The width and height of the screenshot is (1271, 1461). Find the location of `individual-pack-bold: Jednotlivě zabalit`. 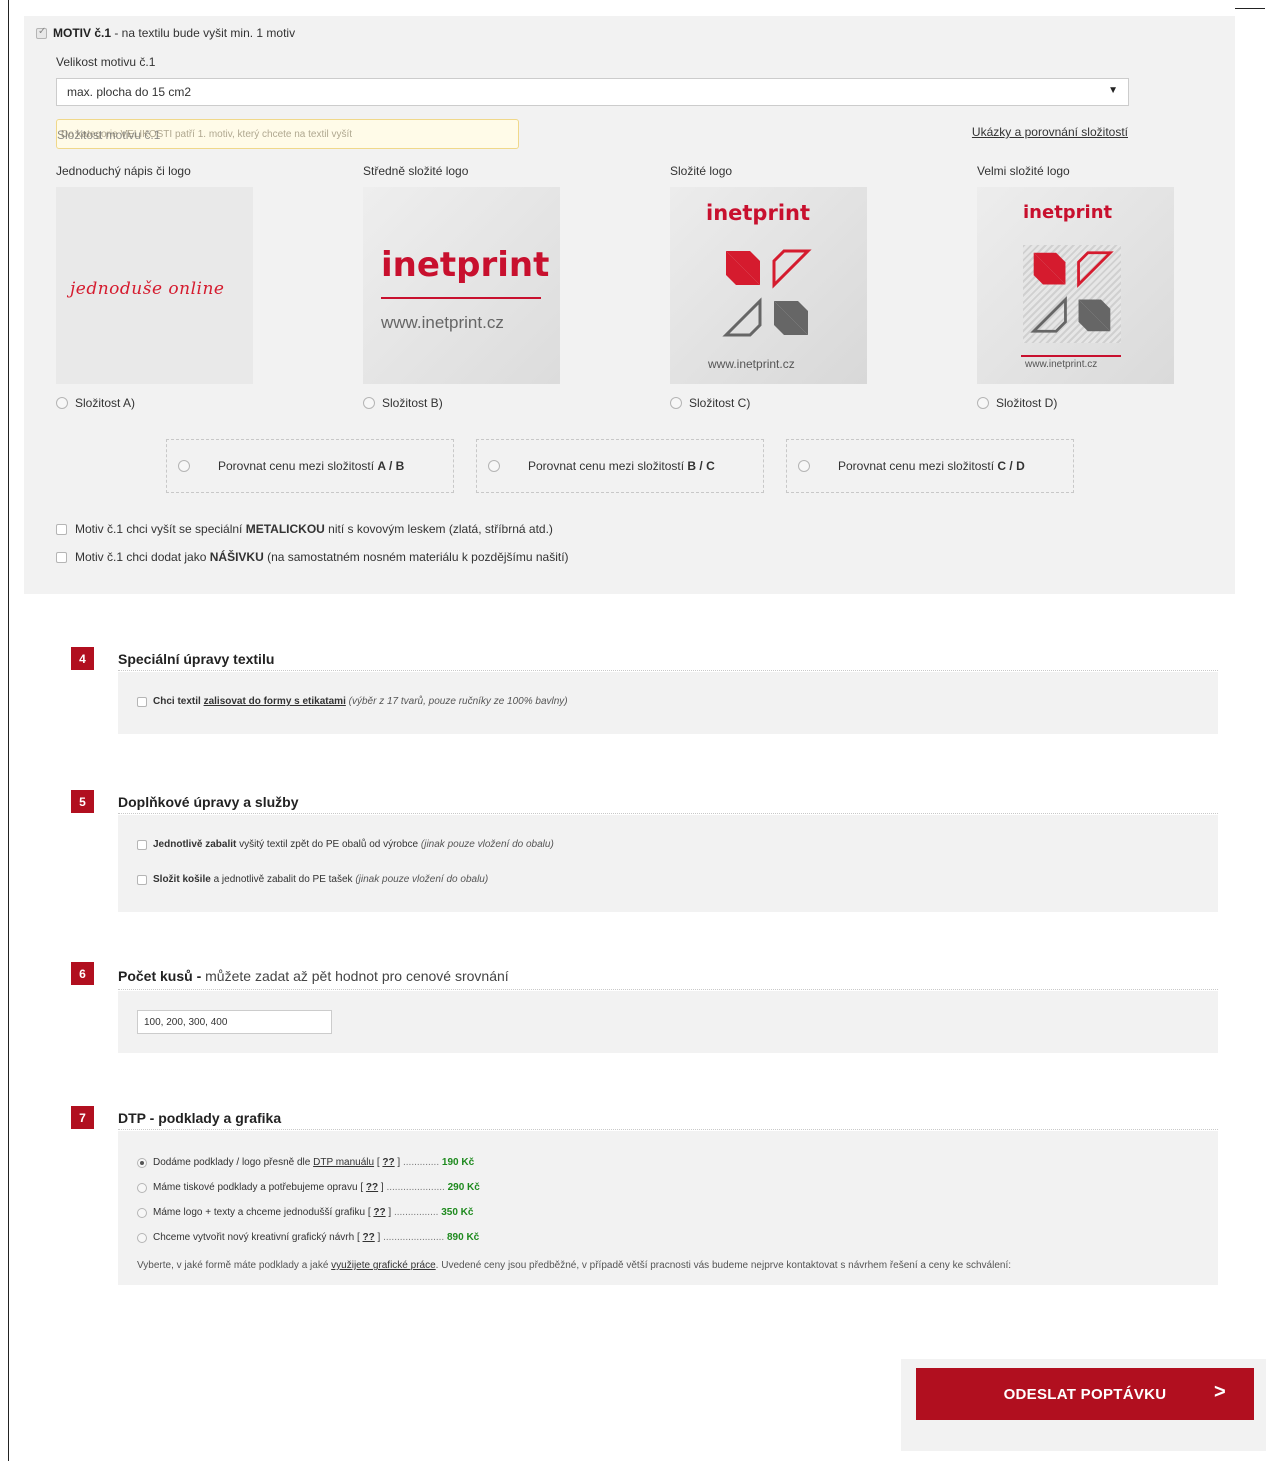

individual-pack-bold: Jednotlivě zabalit is located at coordinates (195, 844).